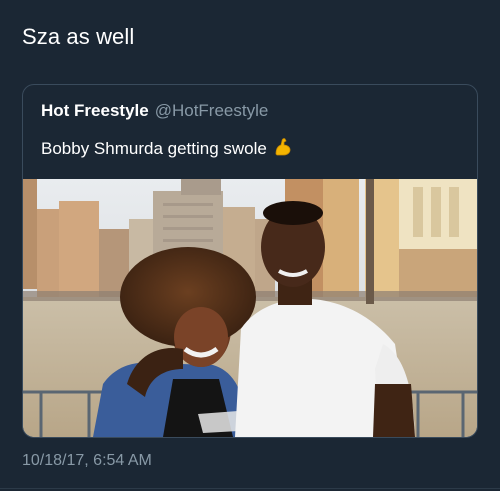 The width and height of the screenshot is (500, 491). I want to click on quoted-author-handle: @HotFreestyle, so click(212, 110).